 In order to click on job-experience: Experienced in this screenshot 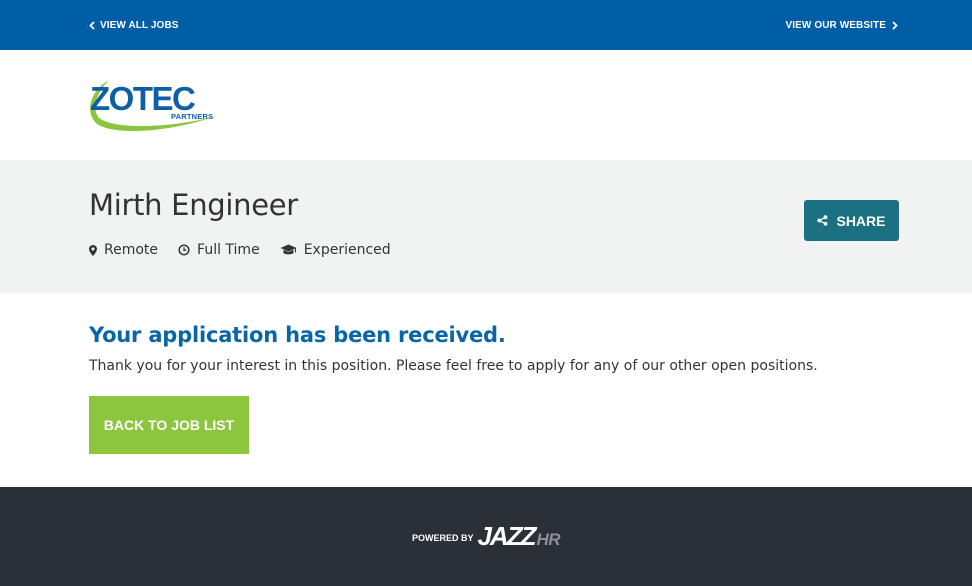, I will do `click(335, 250)`.